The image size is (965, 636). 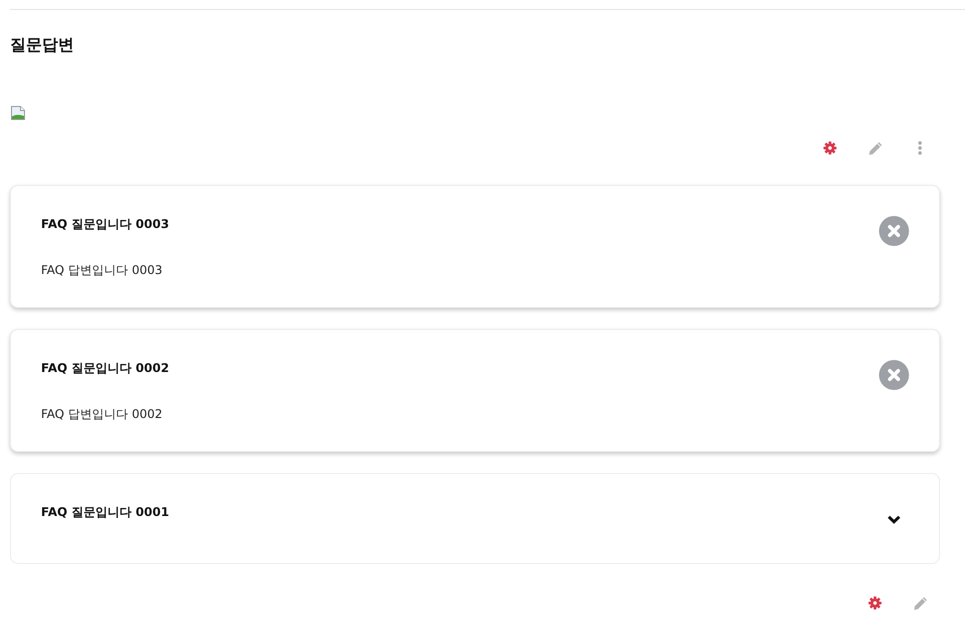 I want to click on faq-answer: FAQ 답변입니다 0002, so click(x=102, y=414).